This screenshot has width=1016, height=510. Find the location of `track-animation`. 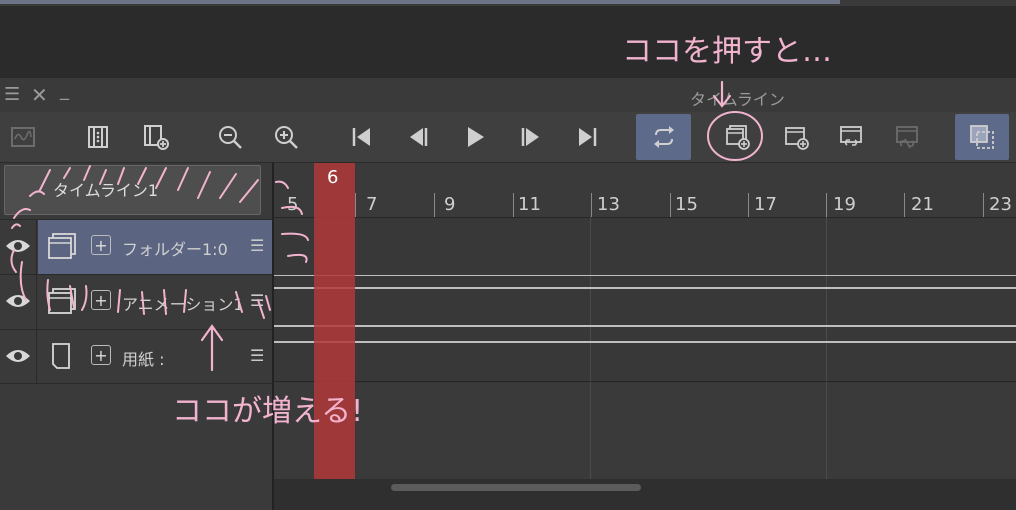

track-animation is located at coordinates (645, 301).